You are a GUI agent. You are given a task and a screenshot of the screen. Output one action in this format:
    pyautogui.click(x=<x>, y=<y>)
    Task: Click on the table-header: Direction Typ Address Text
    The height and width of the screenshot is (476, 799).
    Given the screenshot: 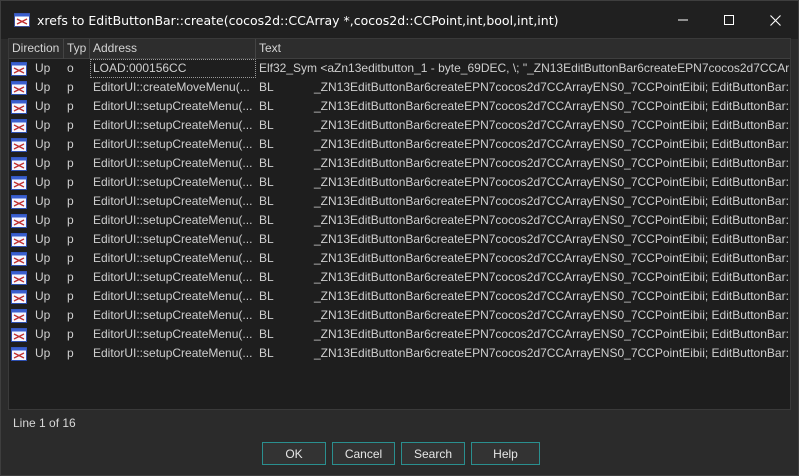 What is the action you would take?
    pyautogui.click(x=399, y=49)
    